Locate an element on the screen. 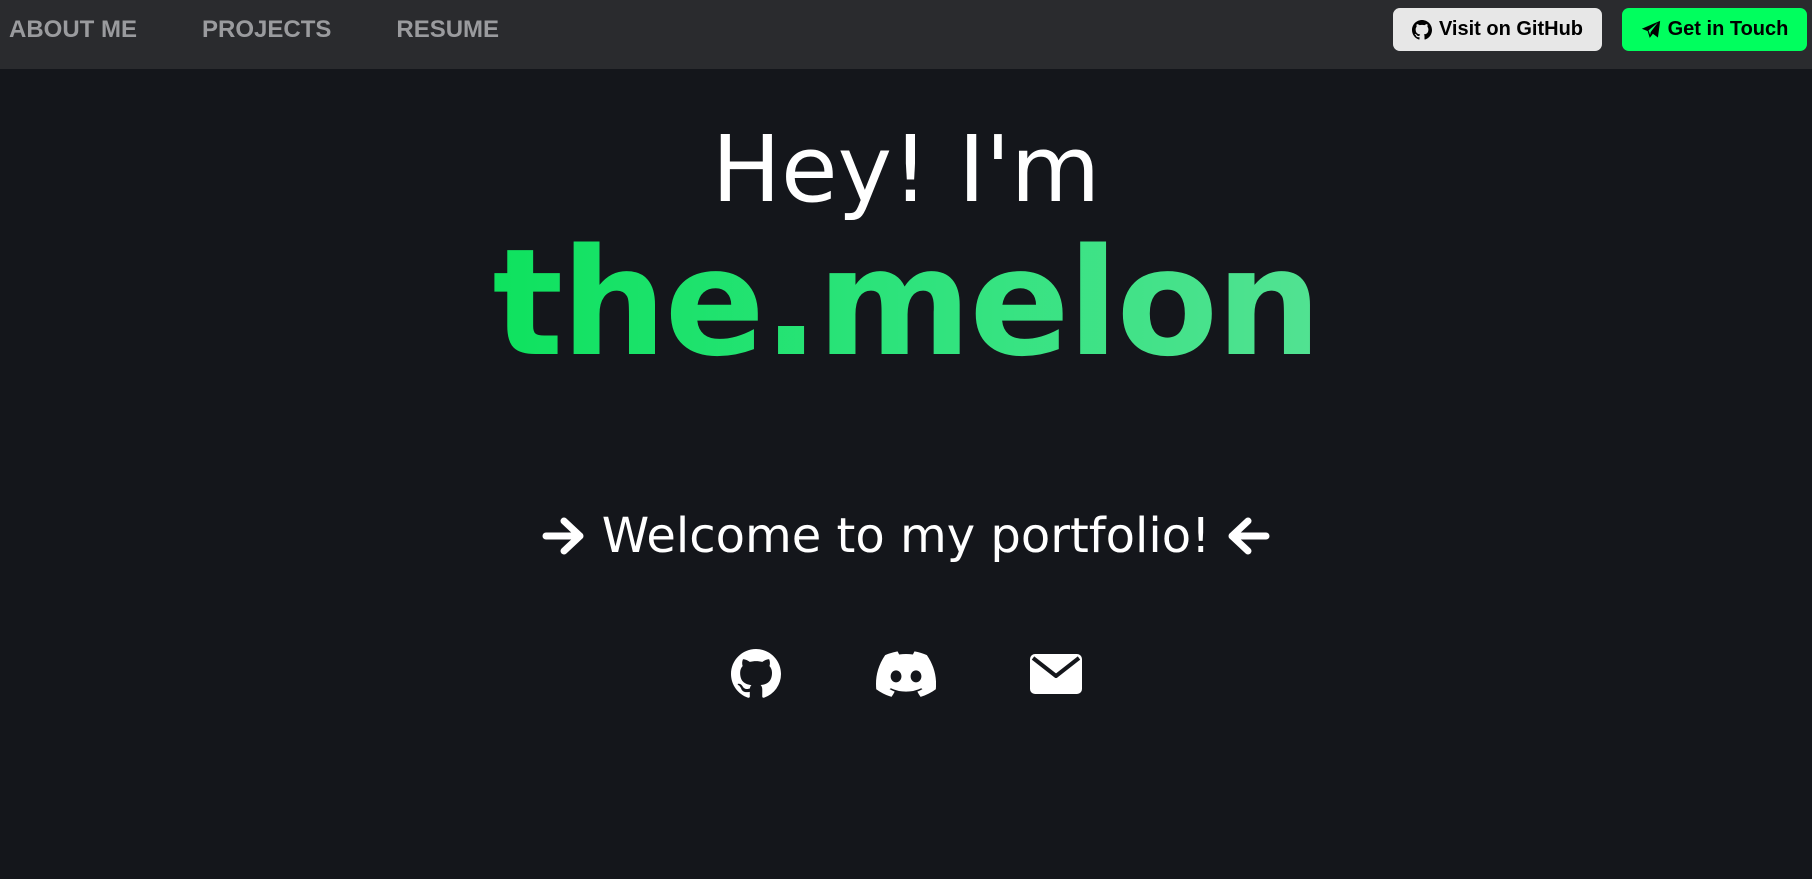  get-in-touch-button: Get in Touch is located at coordinates (1714, 29).